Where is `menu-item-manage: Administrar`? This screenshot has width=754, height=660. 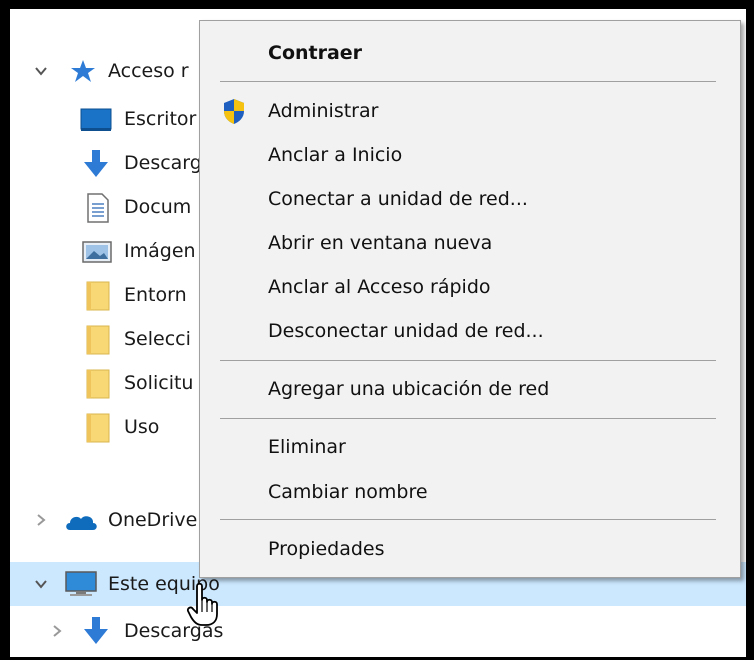
menu-item-manage: Administrar is located at coordinates (470, 111).